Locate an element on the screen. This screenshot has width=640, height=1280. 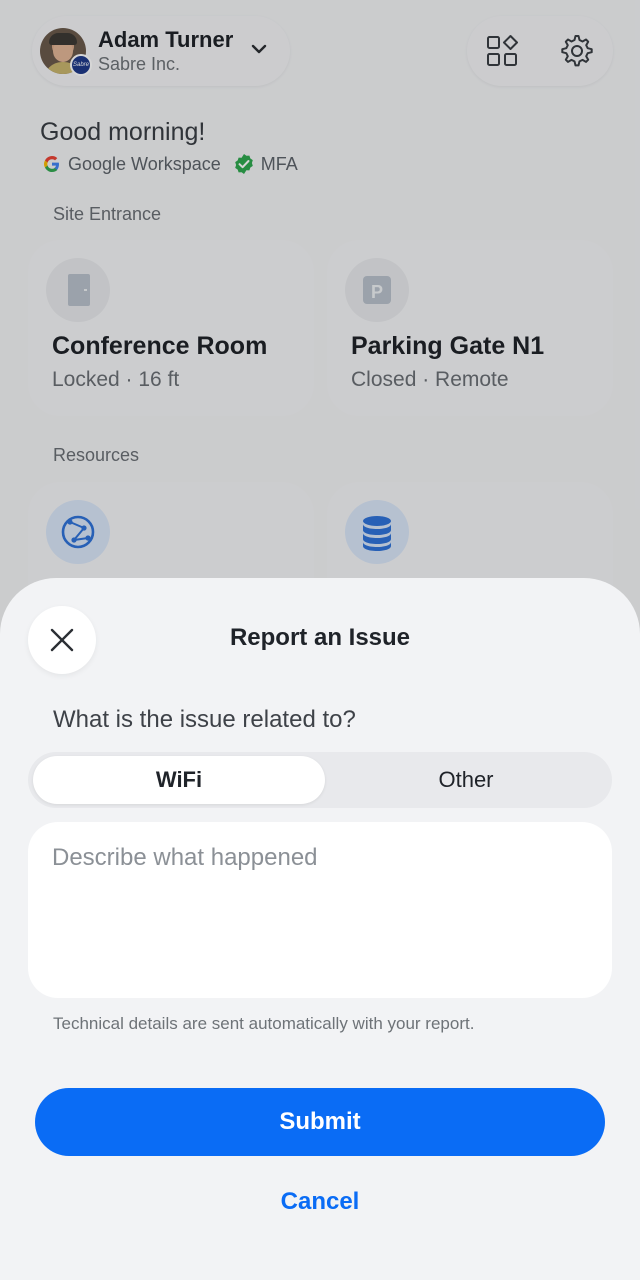
description-placeholder: Describe what happened is located at coordinates (185, 857).